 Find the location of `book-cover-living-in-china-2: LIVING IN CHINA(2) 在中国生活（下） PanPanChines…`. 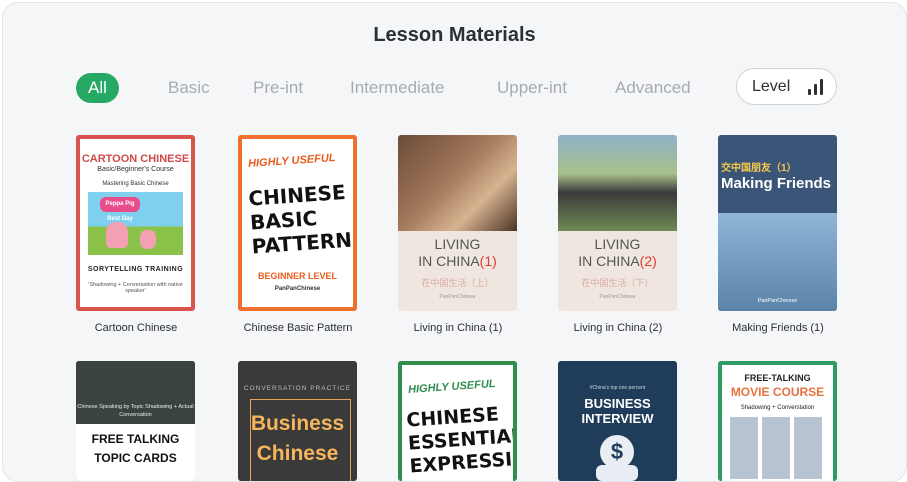

book-cover-living-in-china-2: LIVING IN CHINA(2) 在中国生活（下） PanPanChines… is located at coordinates (617, 223).